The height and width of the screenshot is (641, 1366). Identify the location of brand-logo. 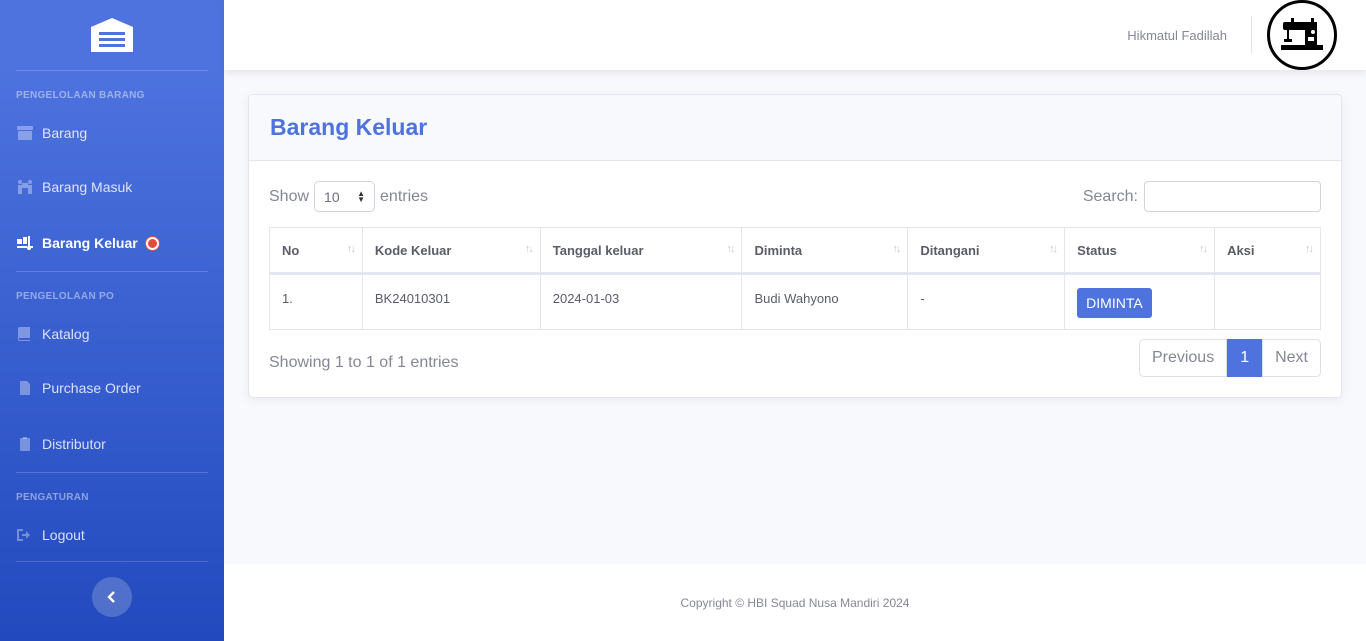
(112, 35).